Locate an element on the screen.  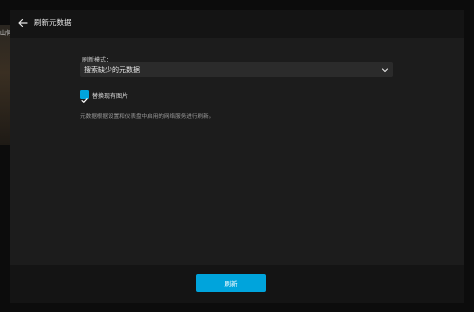
arrow-left-icon is located at coordinates (23, 23).